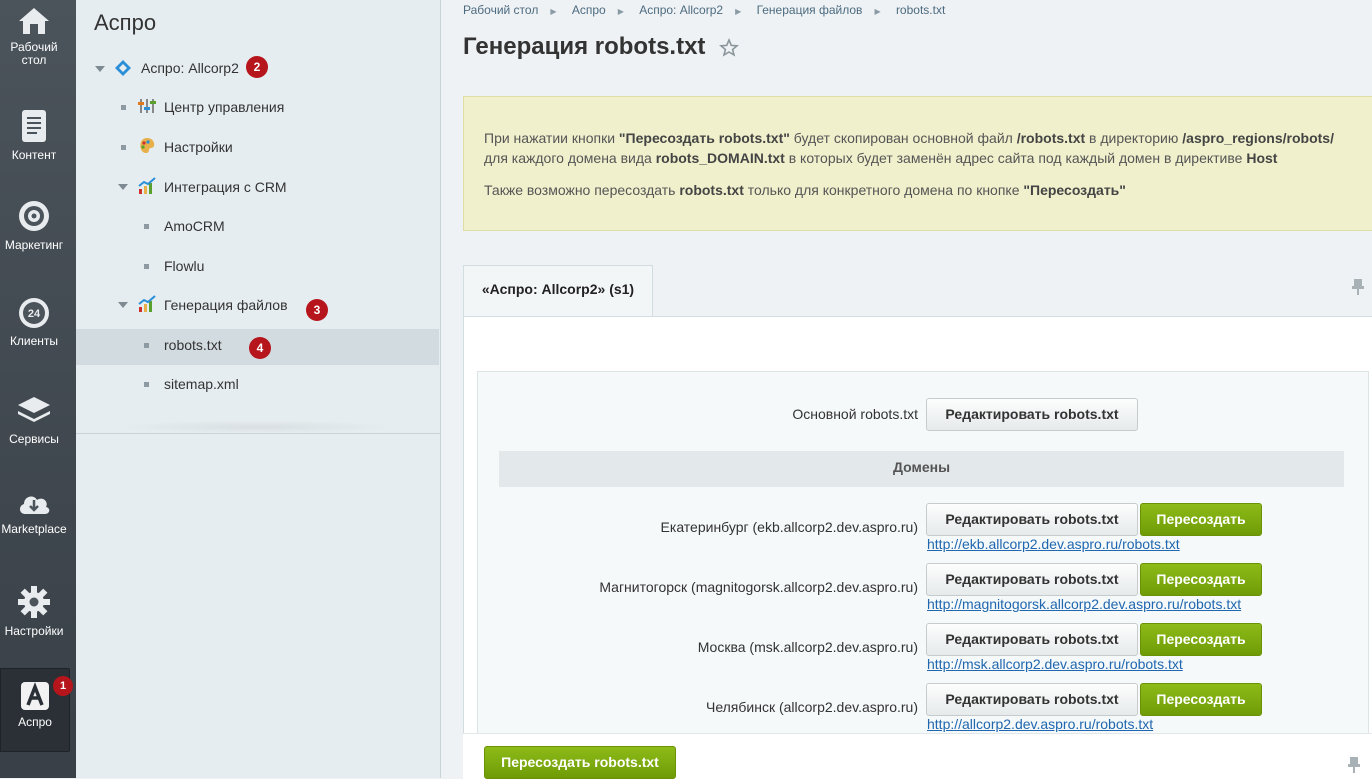 This screenshot has width=1372, height=779. What do you see at coordinates (580, 762) in the screenshot?
I see `regenerate-all-robots-button: Пересоздать robots.txt` at bounding box center [580, 762].